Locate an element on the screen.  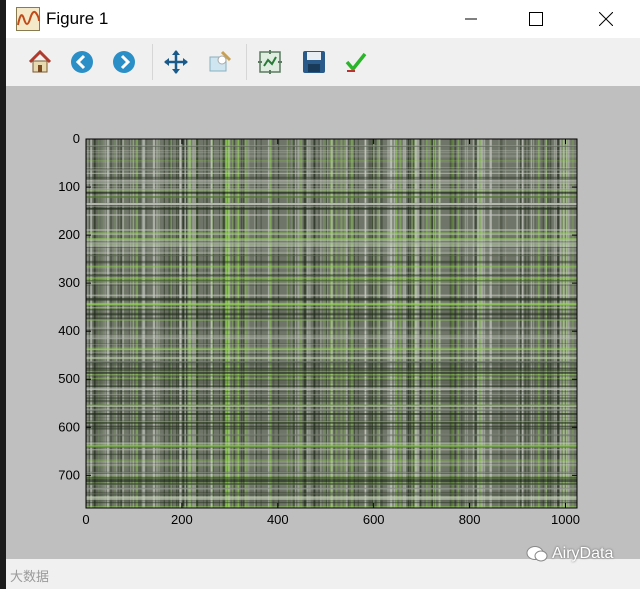
back-button is located at coordinates (82, 62).